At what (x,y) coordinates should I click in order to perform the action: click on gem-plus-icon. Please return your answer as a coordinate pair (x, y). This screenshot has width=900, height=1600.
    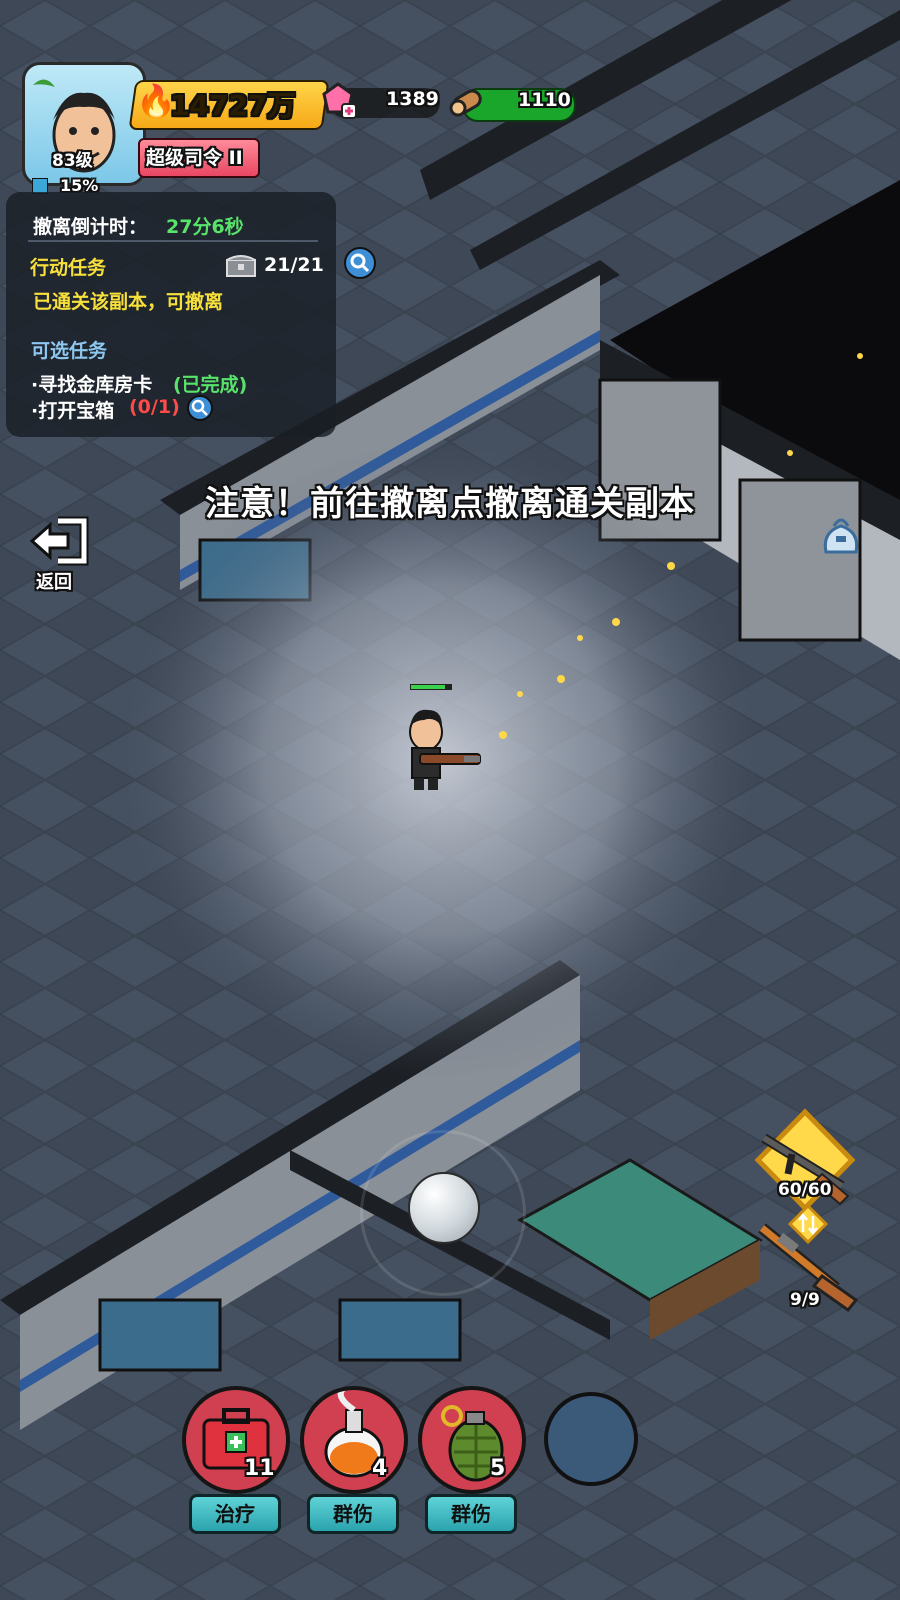
    Looking at the image, I should click on (338, 100).